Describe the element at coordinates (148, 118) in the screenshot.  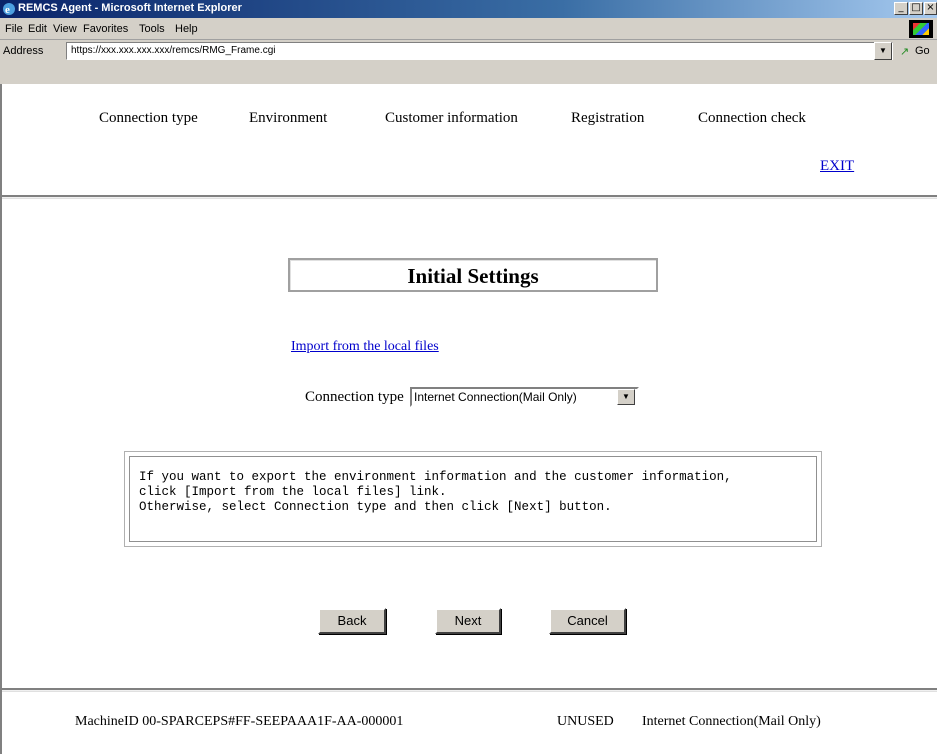
I see `step-connection-type: Connection type` at that location.